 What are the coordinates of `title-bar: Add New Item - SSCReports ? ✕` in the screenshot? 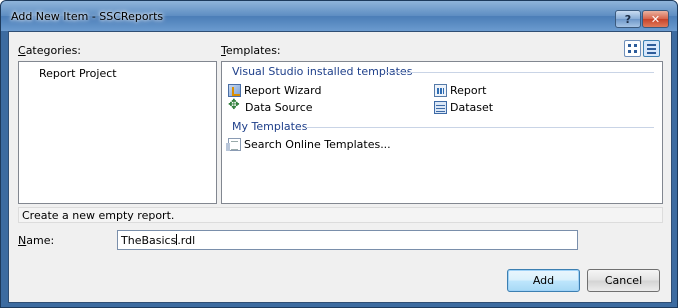 It's located at (339, 16).